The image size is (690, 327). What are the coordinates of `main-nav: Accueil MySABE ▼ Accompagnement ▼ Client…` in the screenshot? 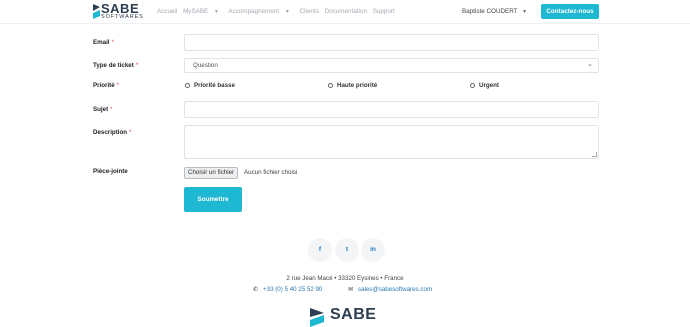 It's located at (278, 11).